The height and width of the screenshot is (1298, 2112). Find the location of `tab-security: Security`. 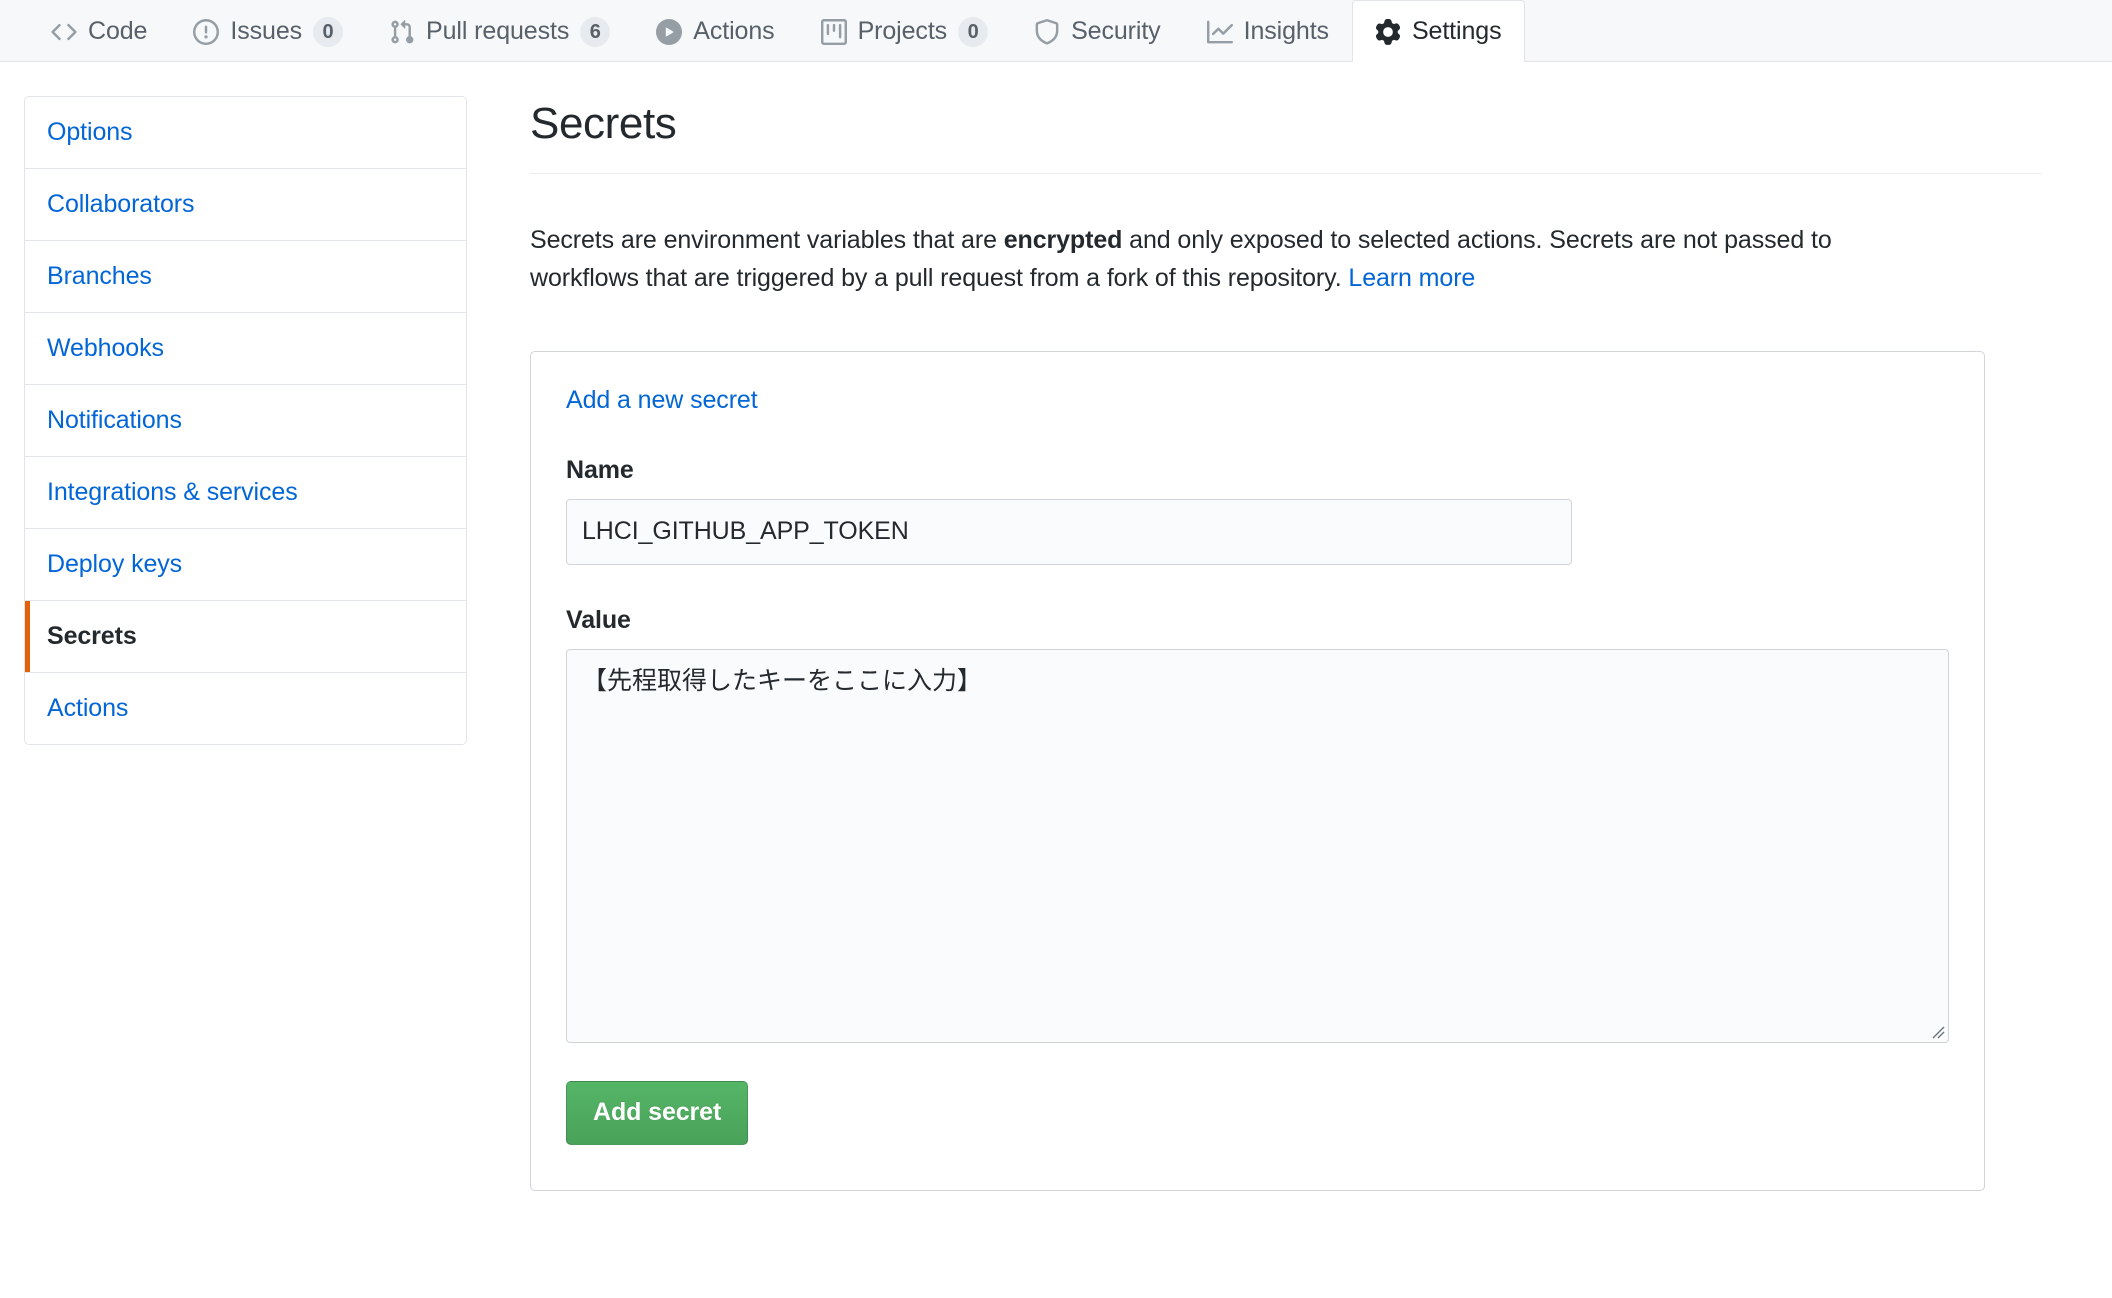

tab-security: Security is located at coordinates (1097, 31).